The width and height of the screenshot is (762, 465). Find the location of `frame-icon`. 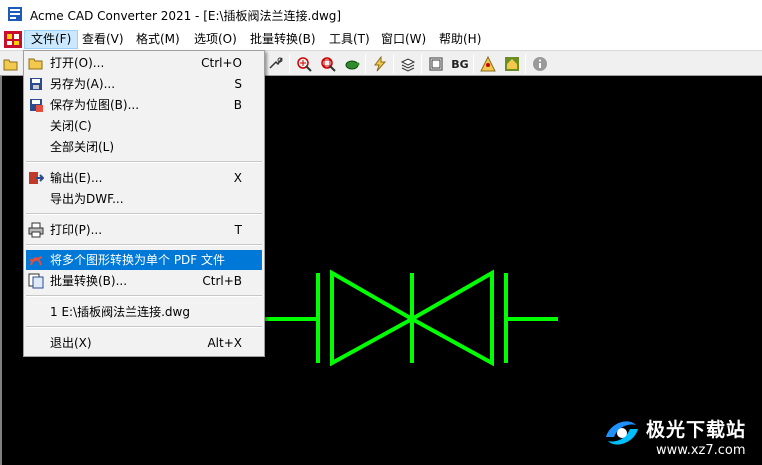

frame-icon is located at coordinates (436, 64).